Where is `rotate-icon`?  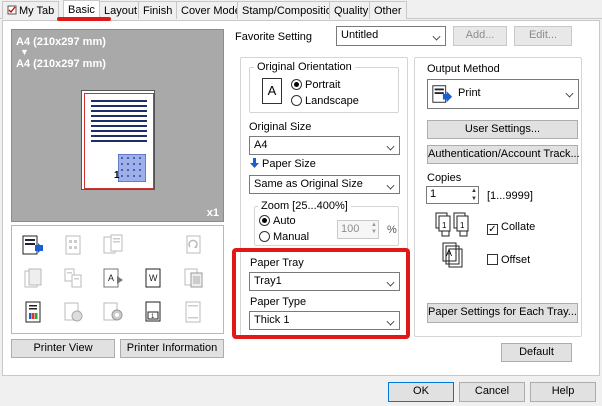 rotate-icon is located at coordinates (193, 245).